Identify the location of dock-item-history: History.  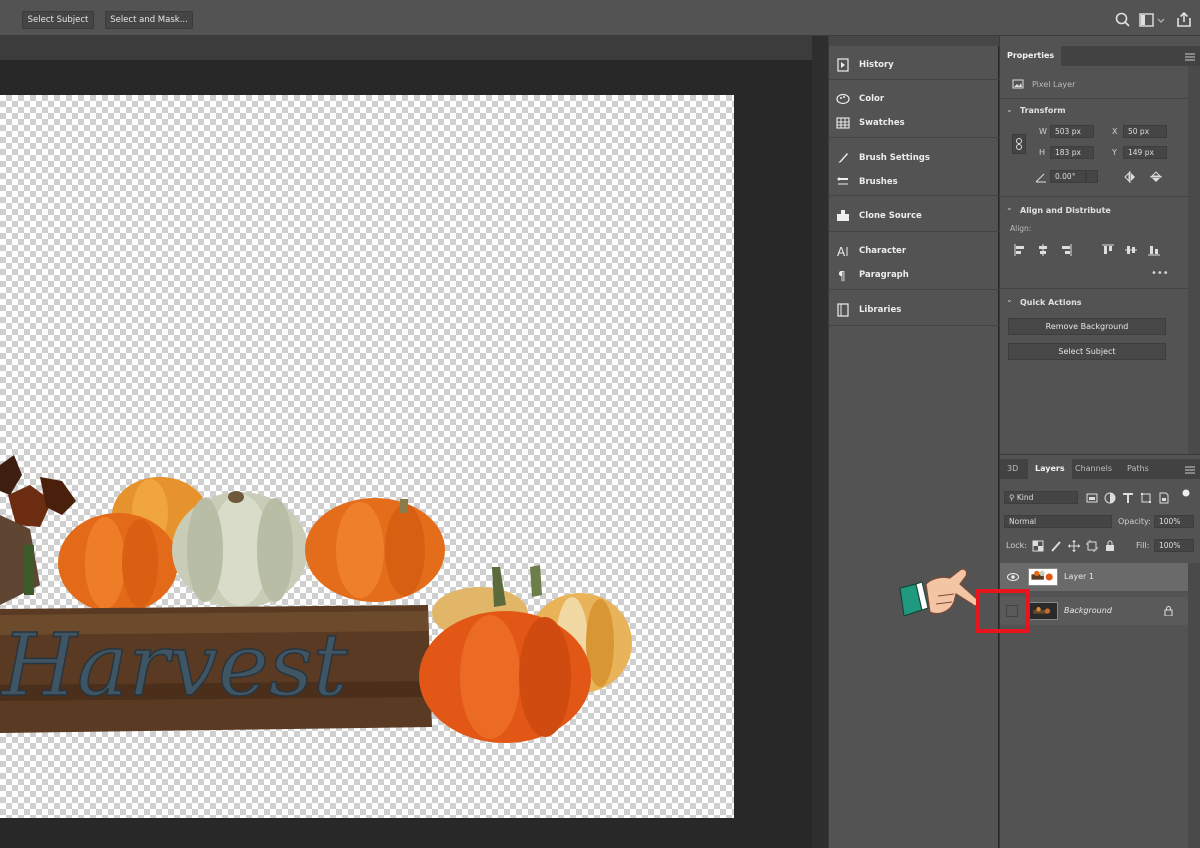
(864, 65).